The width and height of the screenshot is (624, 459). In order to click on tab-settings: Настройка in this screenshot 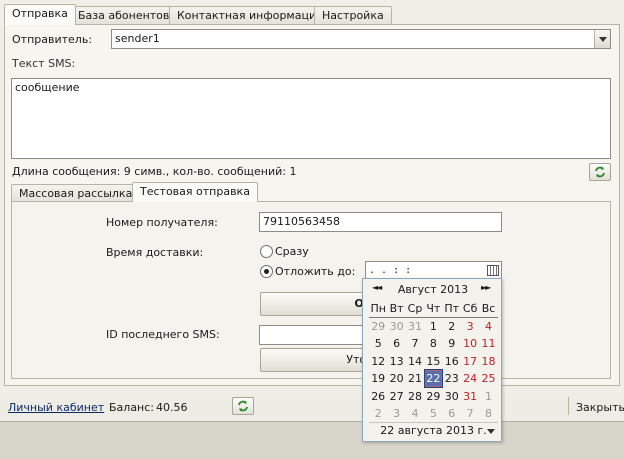, I will do `click(353, 15)`.